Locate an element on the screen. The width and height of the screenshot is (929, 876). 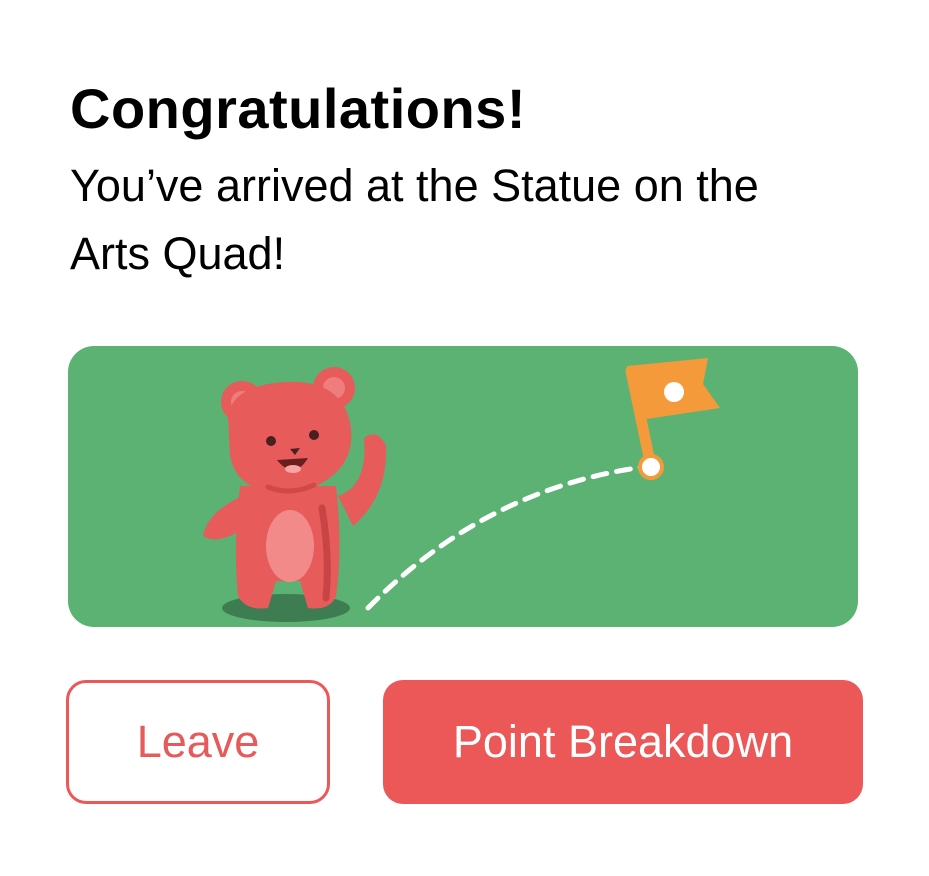
point-breakdown-button: Point Breakdown is located at coordinates (623, 742).